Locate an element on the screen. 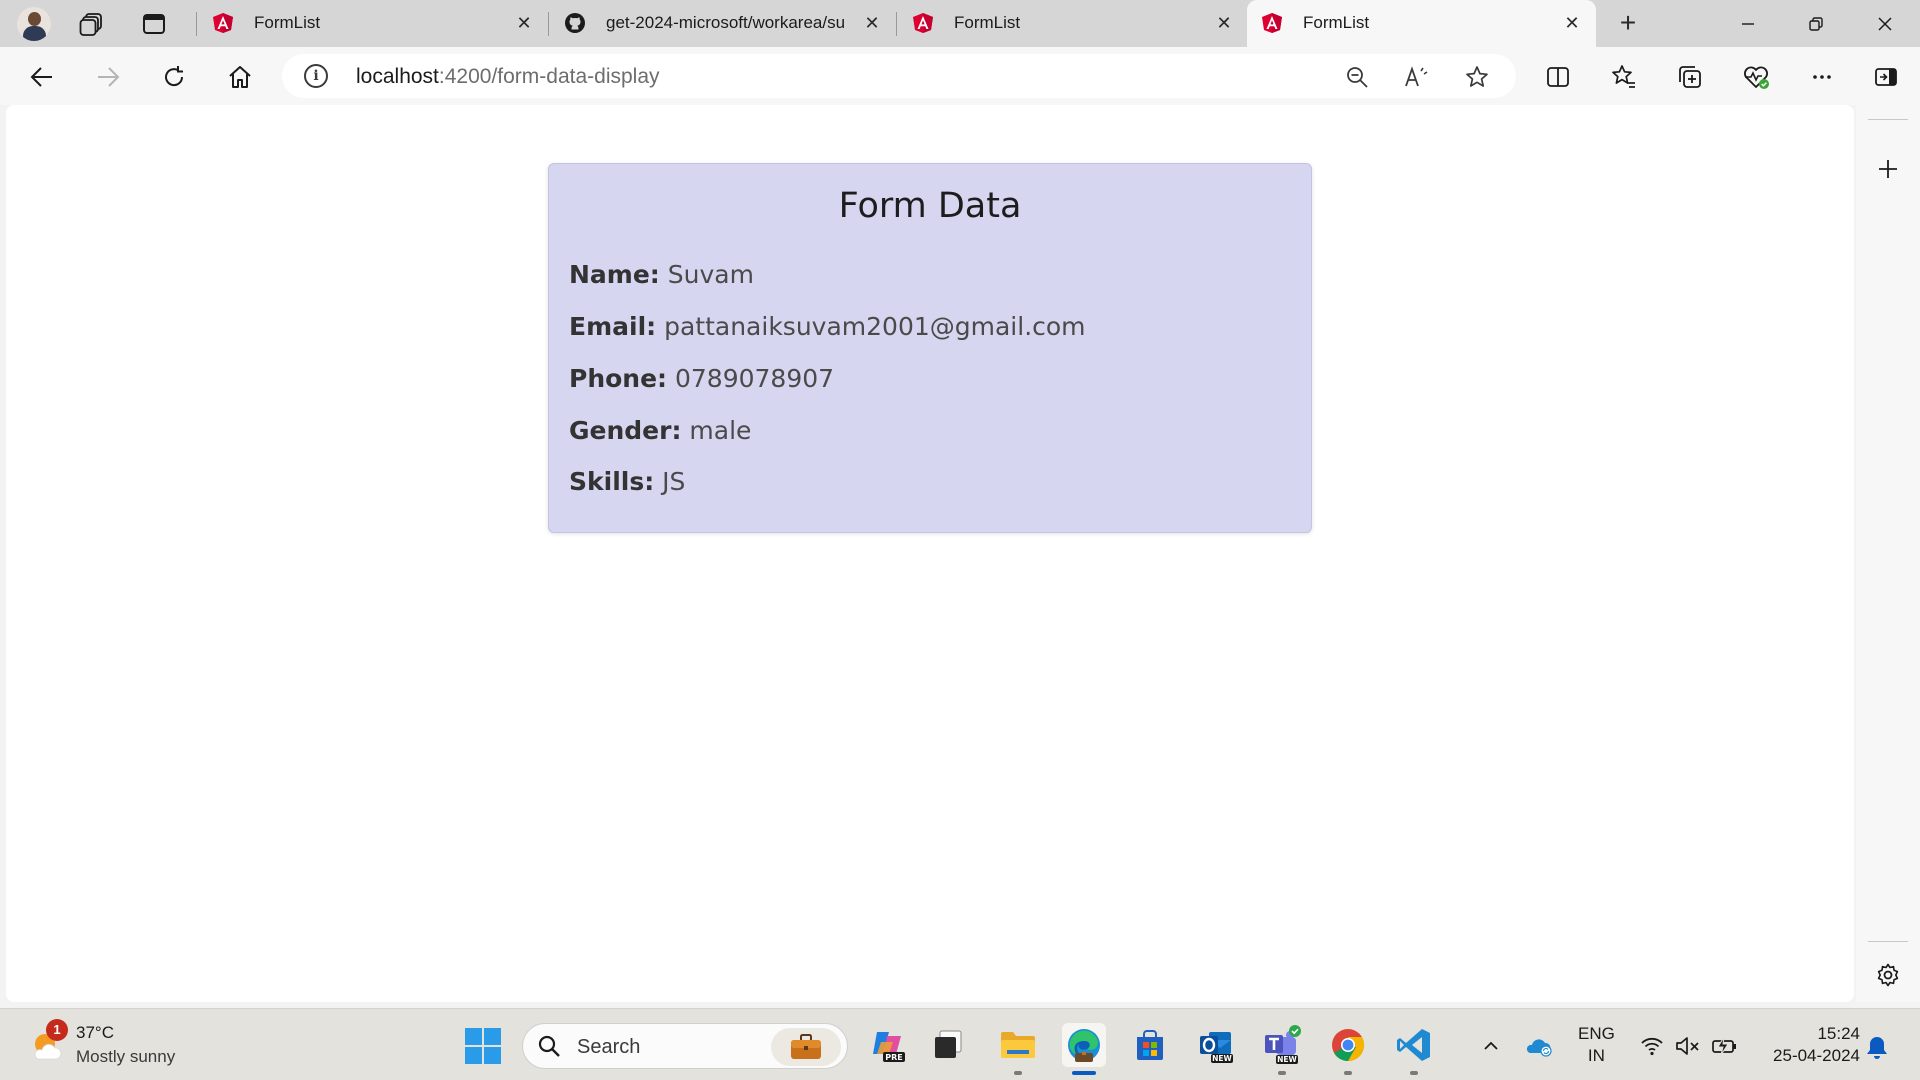 This screenshot has height=1080, width=1920. field-name: Name: Suvam is located at coordinates (661, 274).